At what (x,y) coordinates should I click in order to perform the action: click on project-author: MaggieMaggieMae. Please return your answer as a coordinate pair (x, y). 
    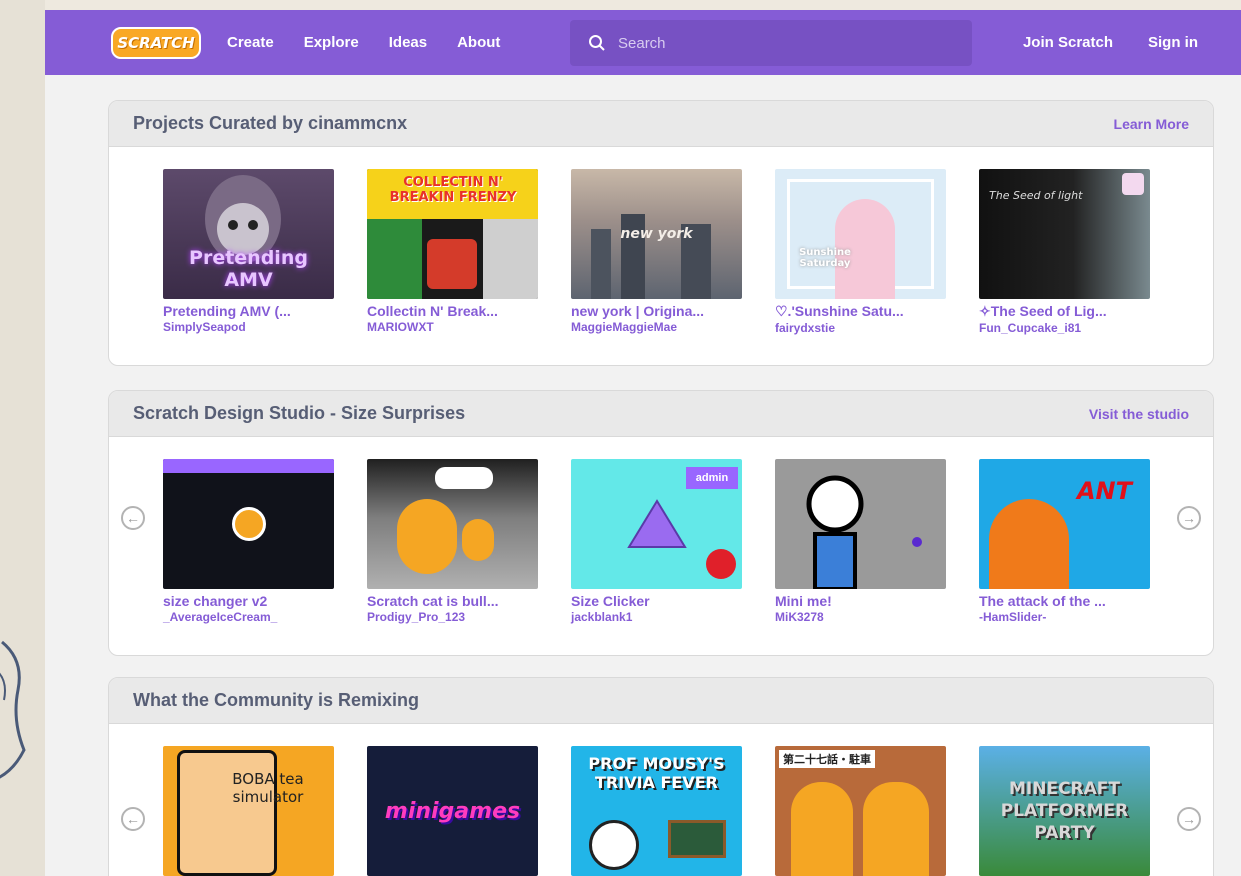
    Looking at the image, I should click on (656, 327).